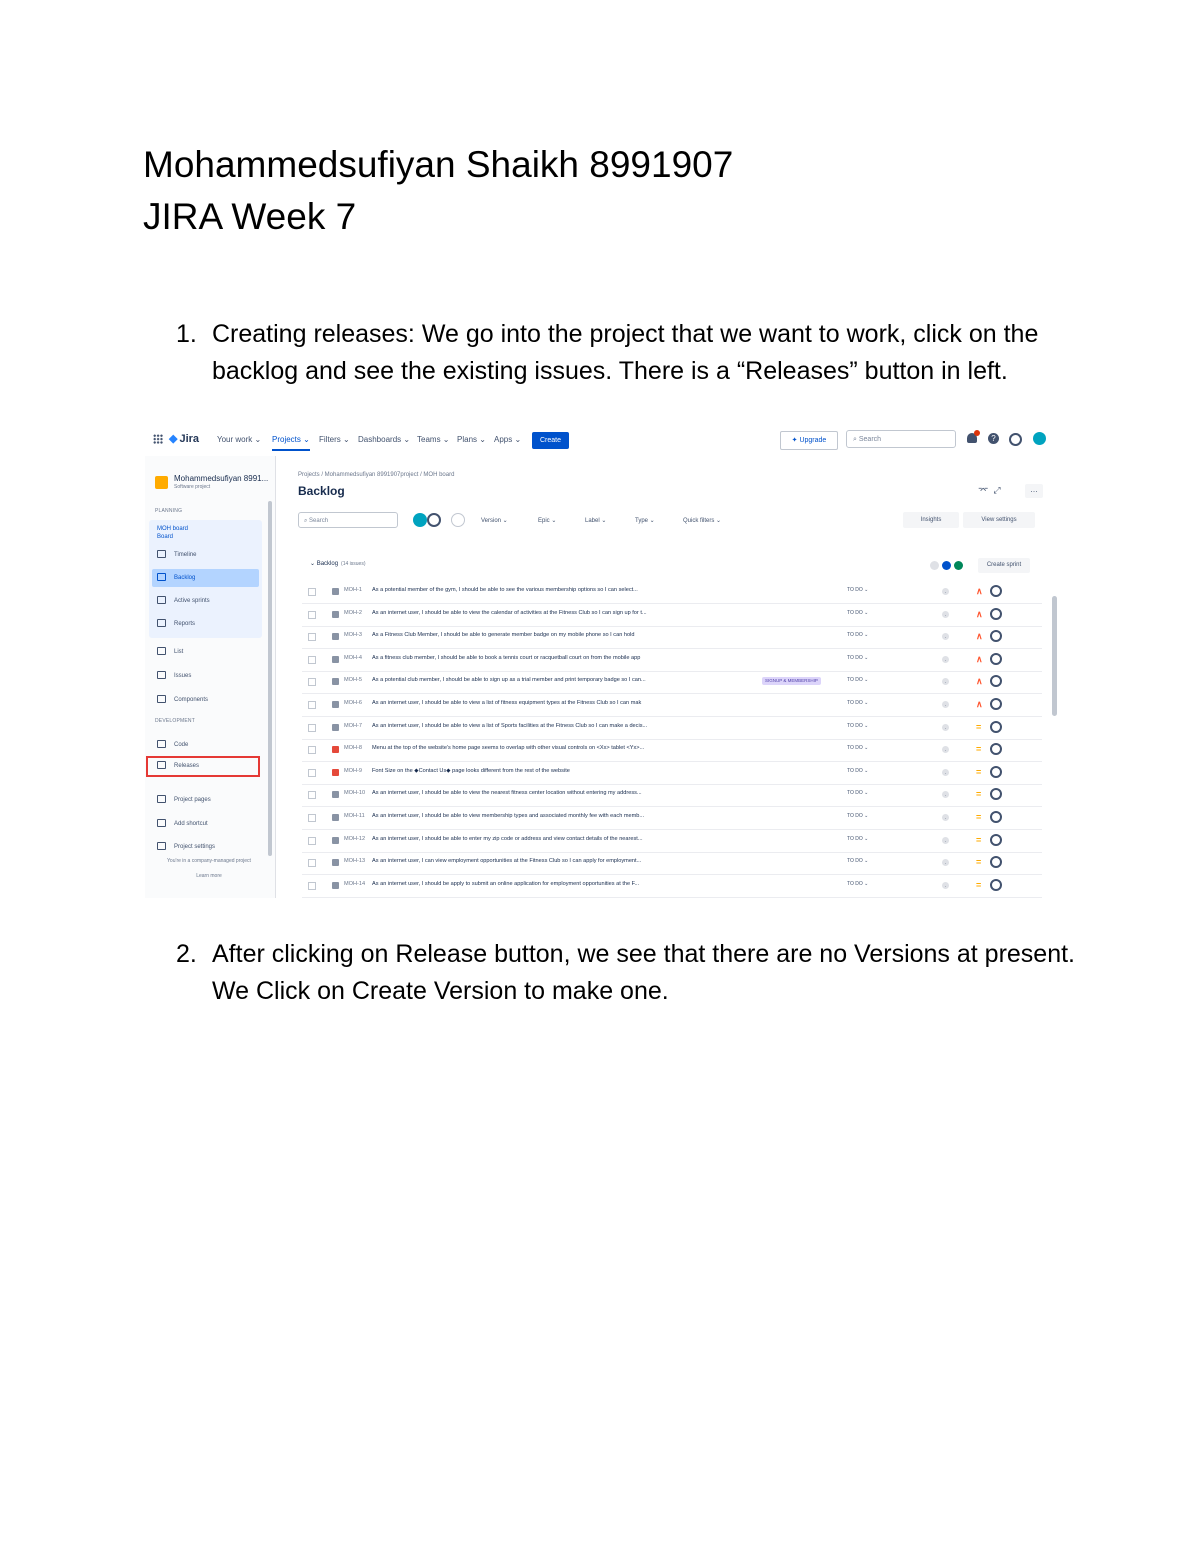 The image size is (1200, 1553). I want to click on nav-dashboards: Dashboards ⌄, so click(384, 439).